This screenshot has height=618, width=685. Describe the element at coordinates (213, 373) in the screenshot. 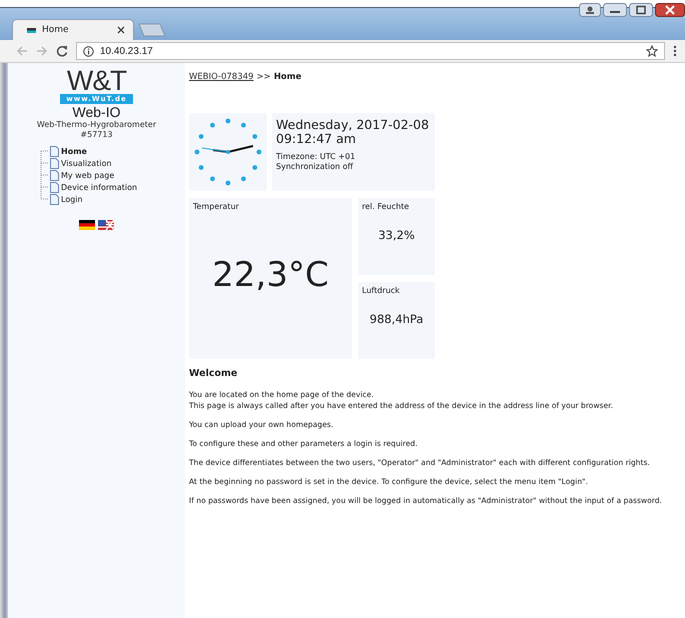

I see `section-heading: Welcome` at that location.